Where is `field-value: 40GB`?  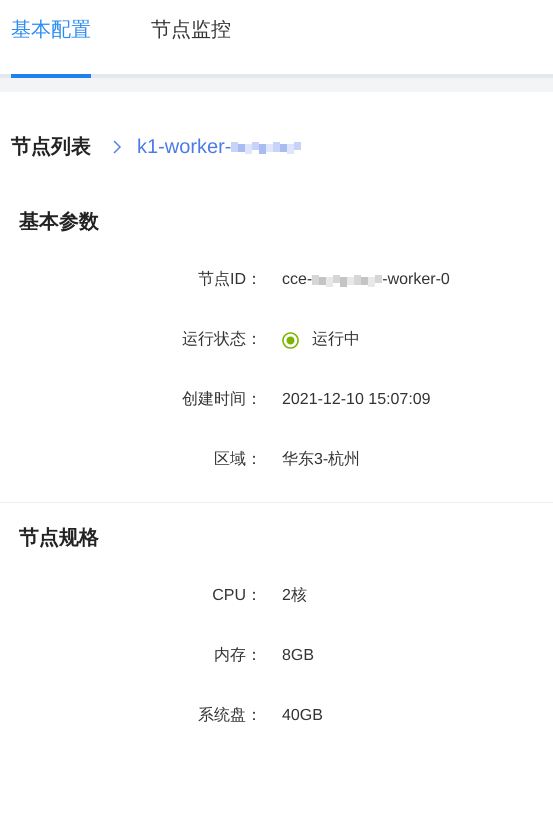 field-value: 40GB is located at coordinates (302, 716).